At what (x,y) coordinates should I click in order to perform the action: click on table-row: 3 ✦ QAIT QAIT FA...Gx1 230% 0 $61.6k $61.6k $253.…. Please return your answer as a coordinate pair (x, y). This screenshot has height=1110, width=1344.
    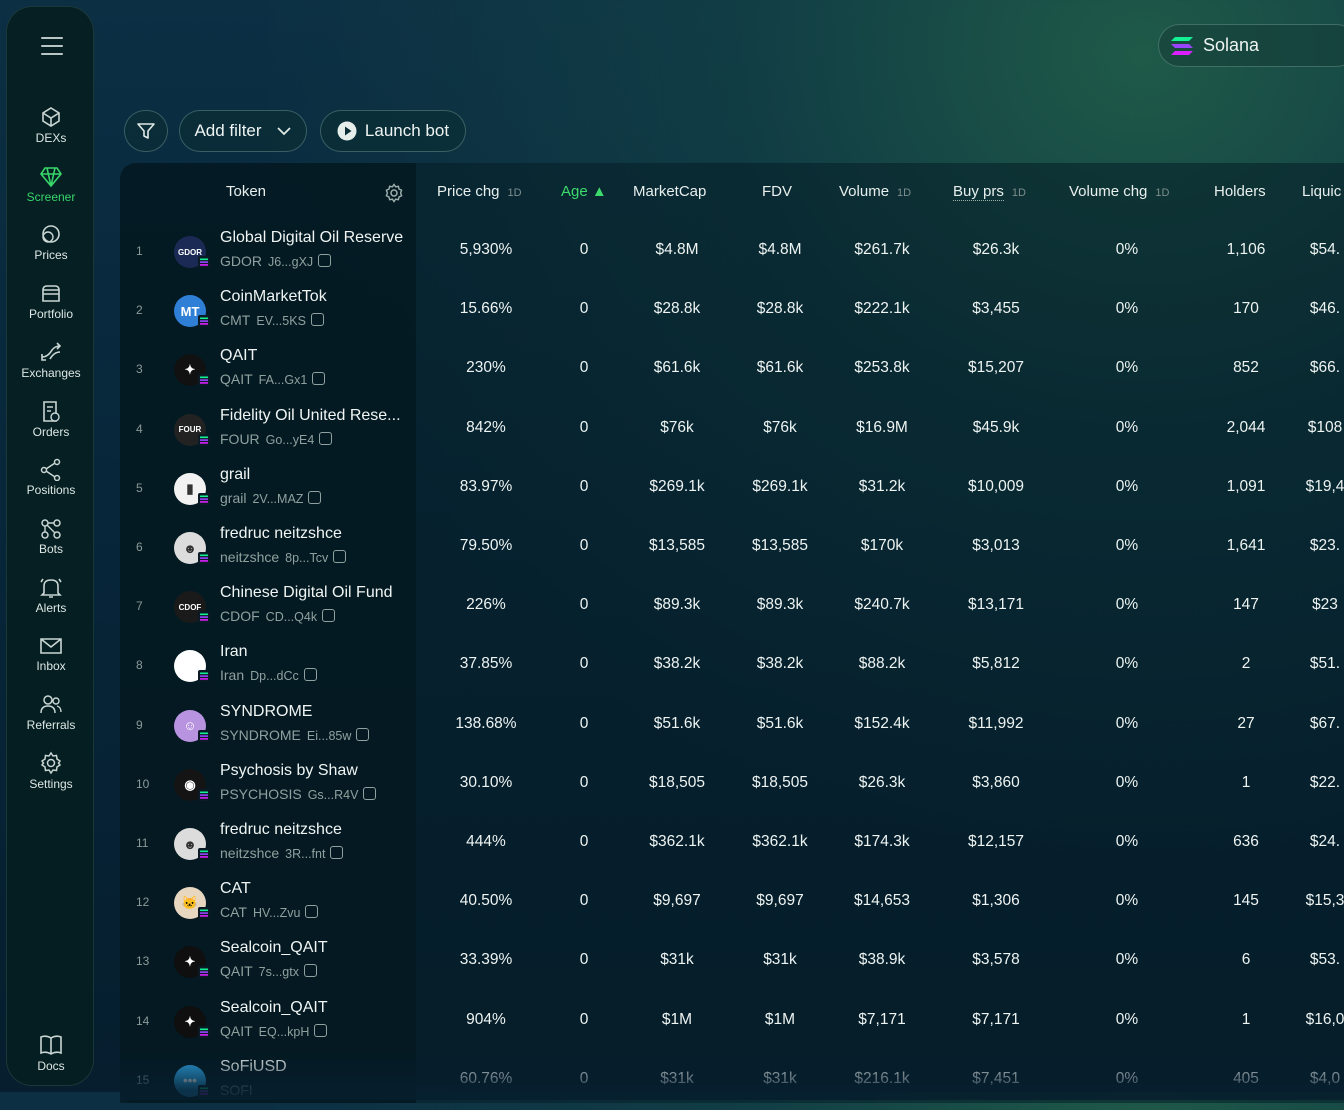
    Looking at the image, I should click on (732, 369).